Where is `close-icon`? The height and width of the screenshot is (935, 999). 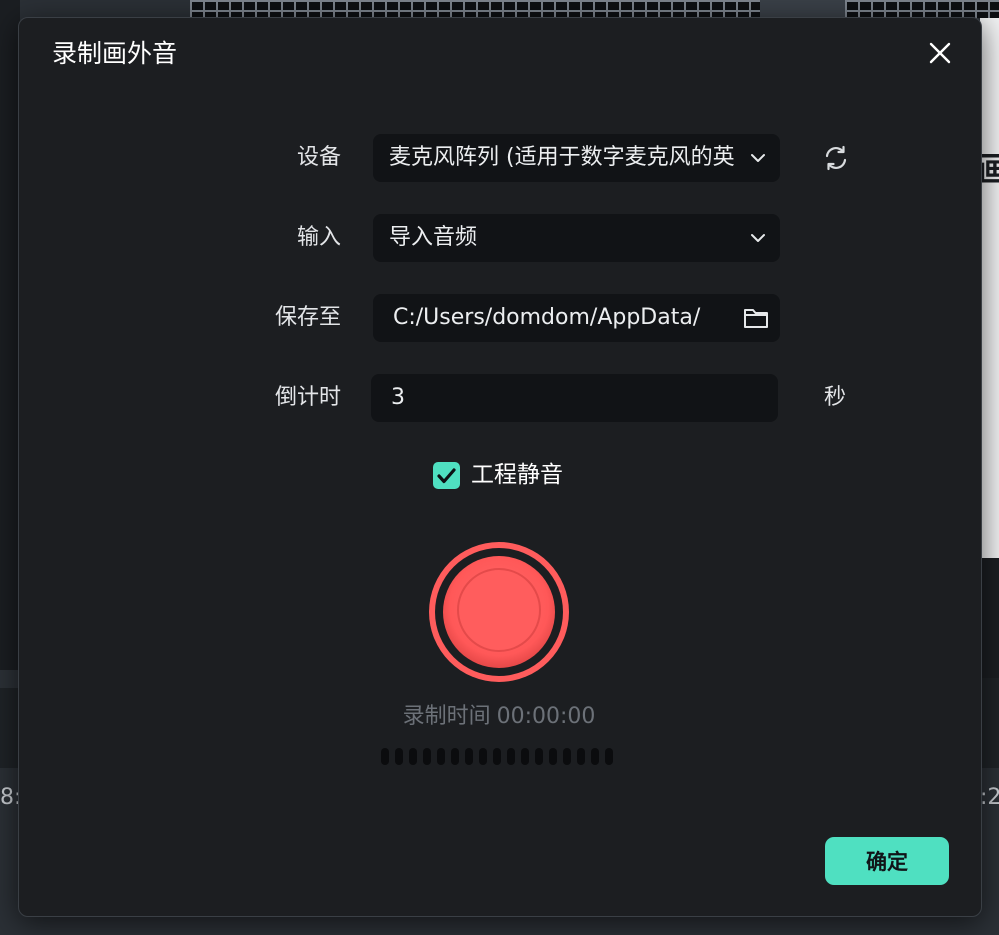 close-icon is located at coordinates (940, 53).